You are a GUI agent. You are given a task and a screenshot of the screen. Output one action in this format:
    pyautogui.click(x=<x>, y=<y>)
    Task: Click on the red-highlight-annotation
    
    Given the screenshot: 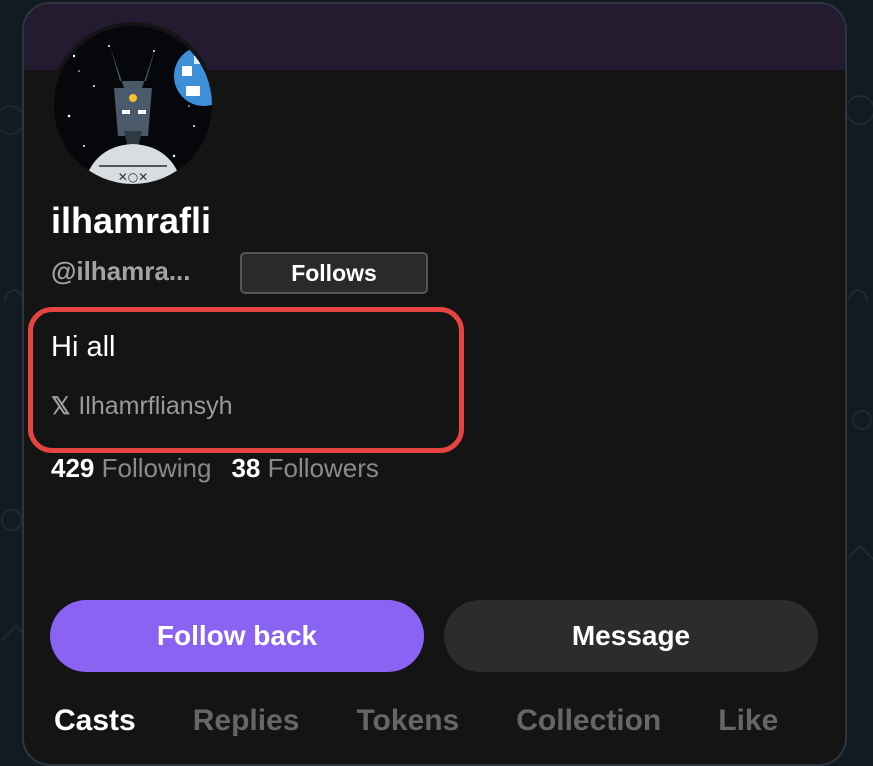 What is the action you would take?
    pyautogui.click(x=246, y=380)
    